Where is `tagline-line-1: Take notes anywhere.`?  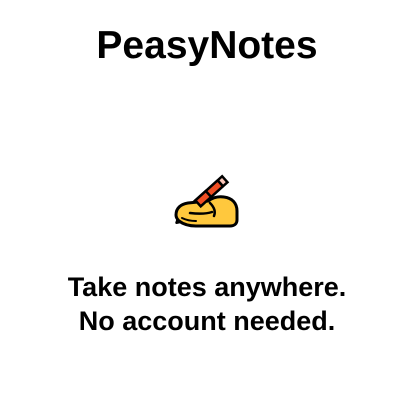
tagline-line-1: Take notes anywhere. is located at coordinates (207, 287).